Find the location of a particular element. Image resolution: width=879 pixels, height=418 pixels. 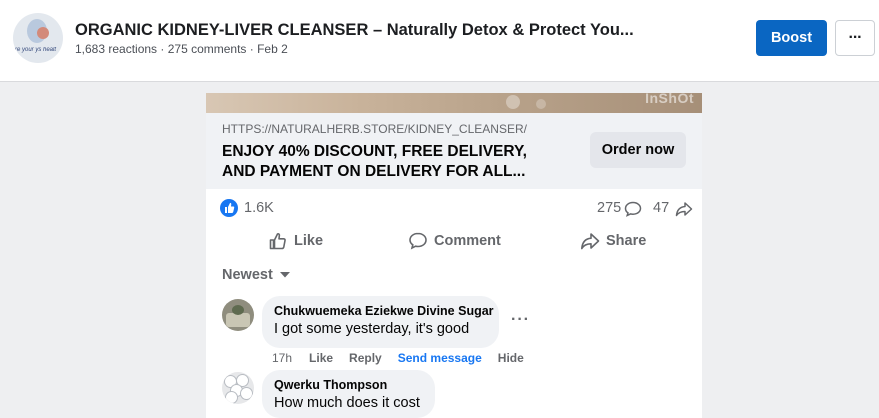

comment-button: Comment is located at coordinates (454, 241).